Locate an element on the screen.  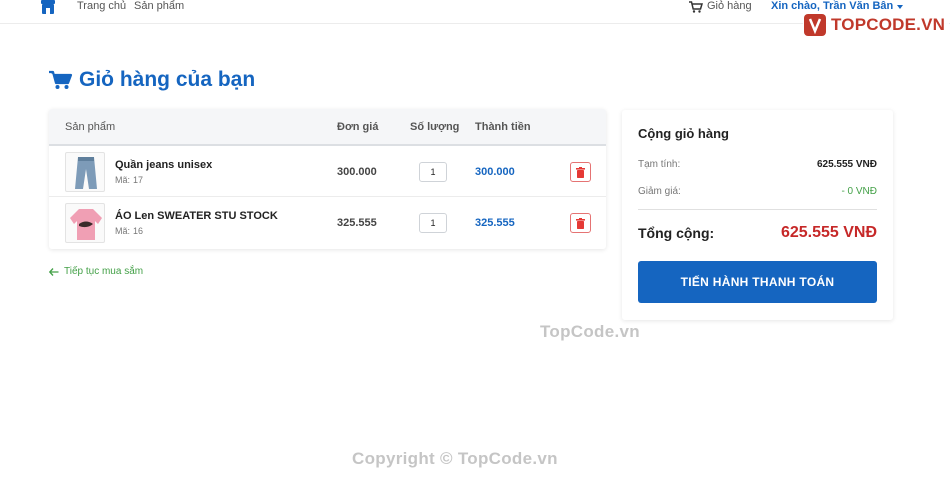
nav-cart-link: Giỏ hàng is located at coordinates (720, 6).